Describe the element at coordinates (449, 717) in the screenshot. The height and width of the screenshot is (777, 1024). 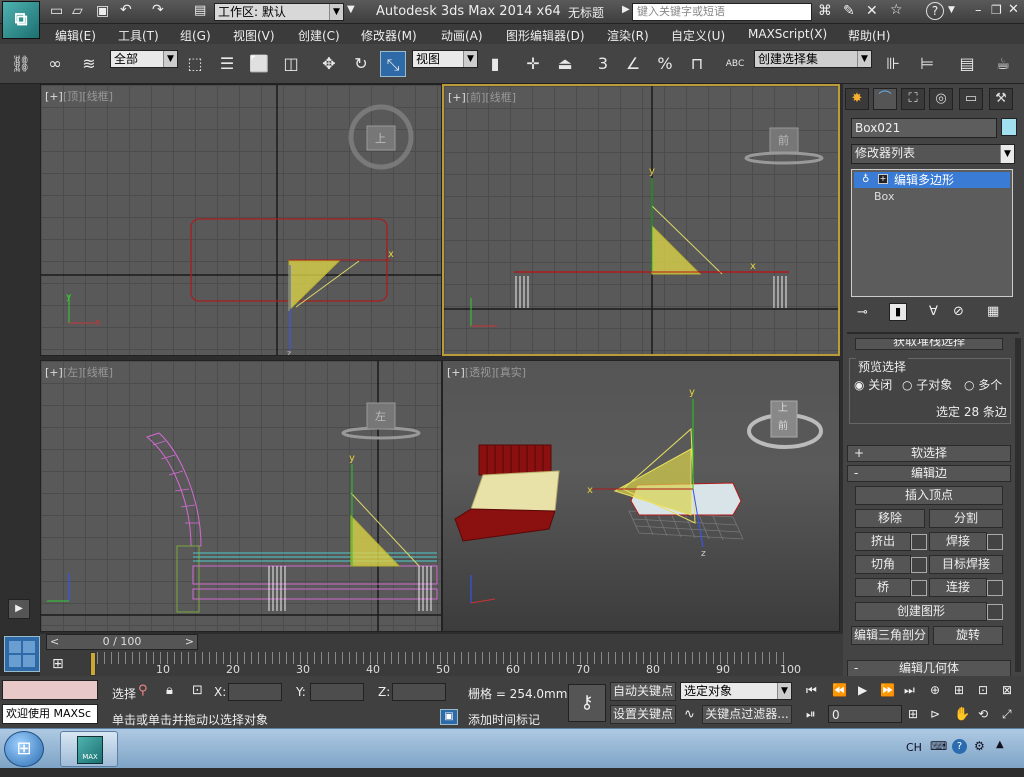
I see `time-tag-icon: ▣` at that location.